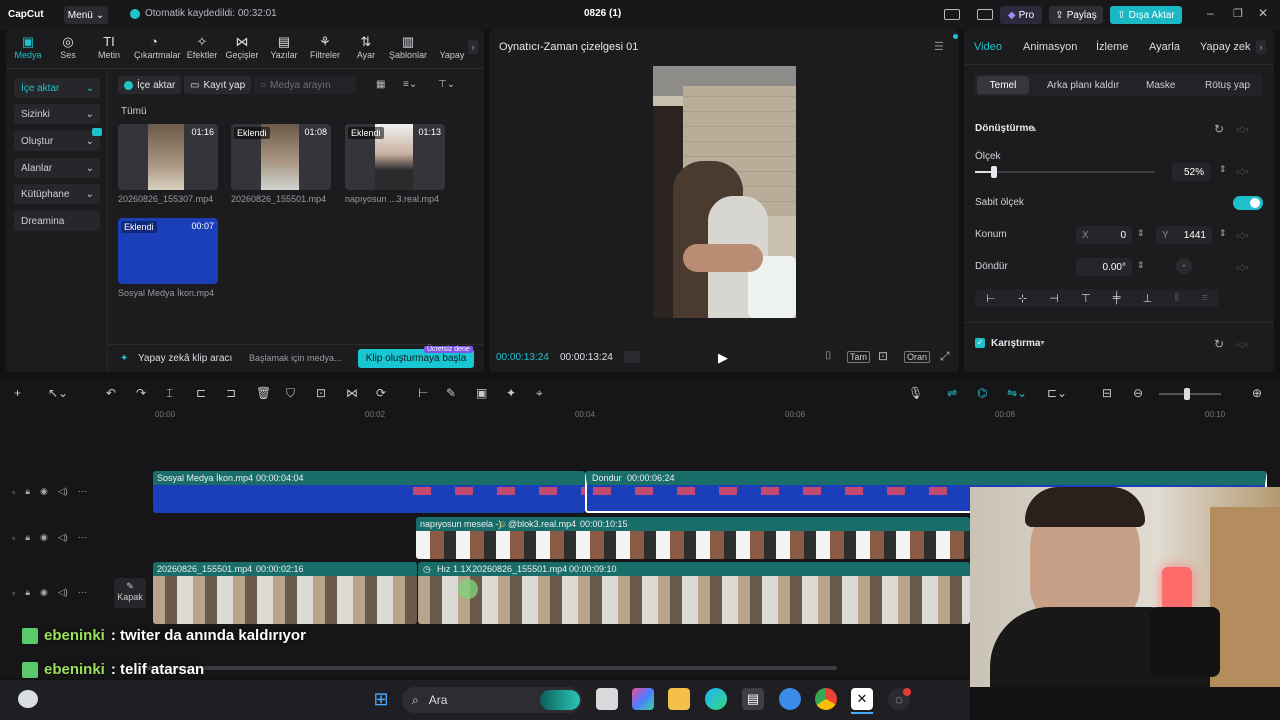 The width and height of the screenshot is (1280, 720). Describe the element at coordinates (395, 164) in the screenshot. I see `media-item: Eklendi 01:13 napıyosun ...3.real.mp4` at that location.